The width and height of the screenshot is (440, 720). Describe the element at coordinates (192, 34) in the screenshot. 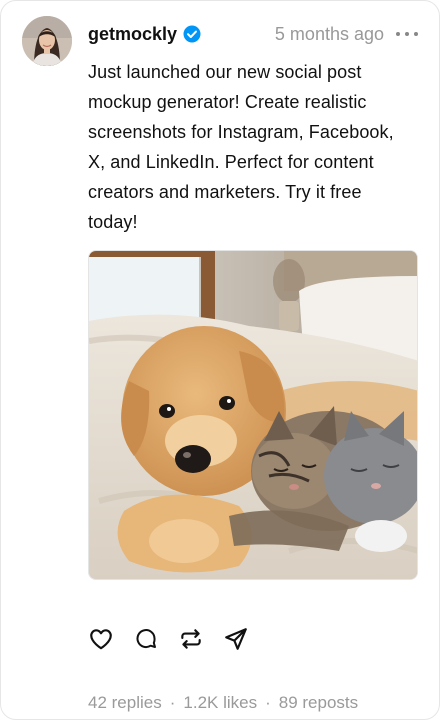

I see `verified-badge-icon` at that location.